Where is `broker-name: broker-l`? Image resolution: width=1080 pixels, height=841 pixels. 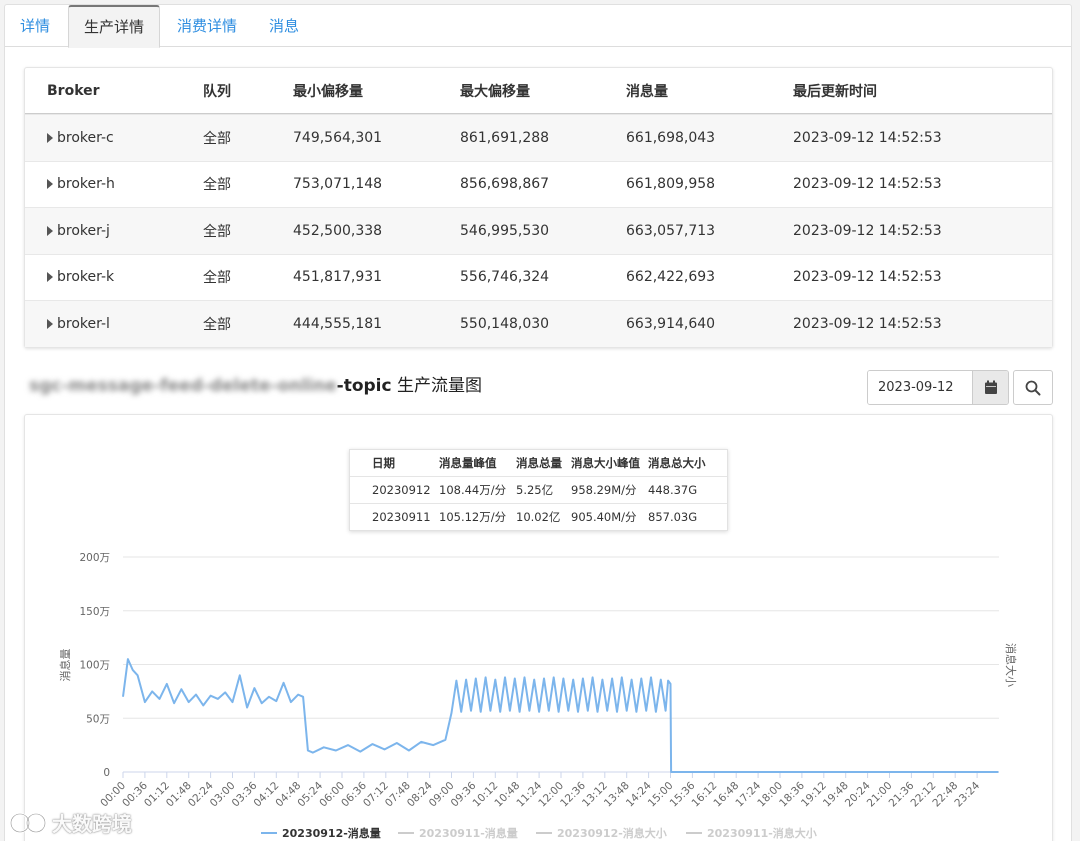
broker-name: broker-l is located at coordinates (78, 324).